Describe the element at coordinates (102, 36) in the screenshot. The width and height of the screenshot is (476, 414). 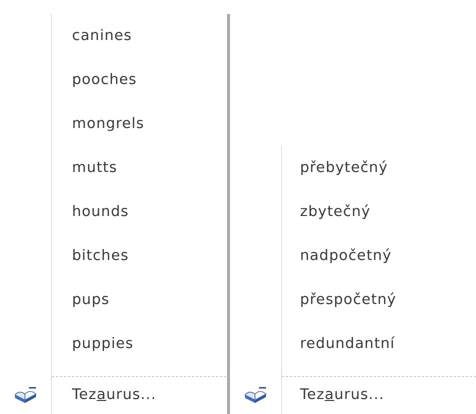
I see `menu-item: canines` at that location.